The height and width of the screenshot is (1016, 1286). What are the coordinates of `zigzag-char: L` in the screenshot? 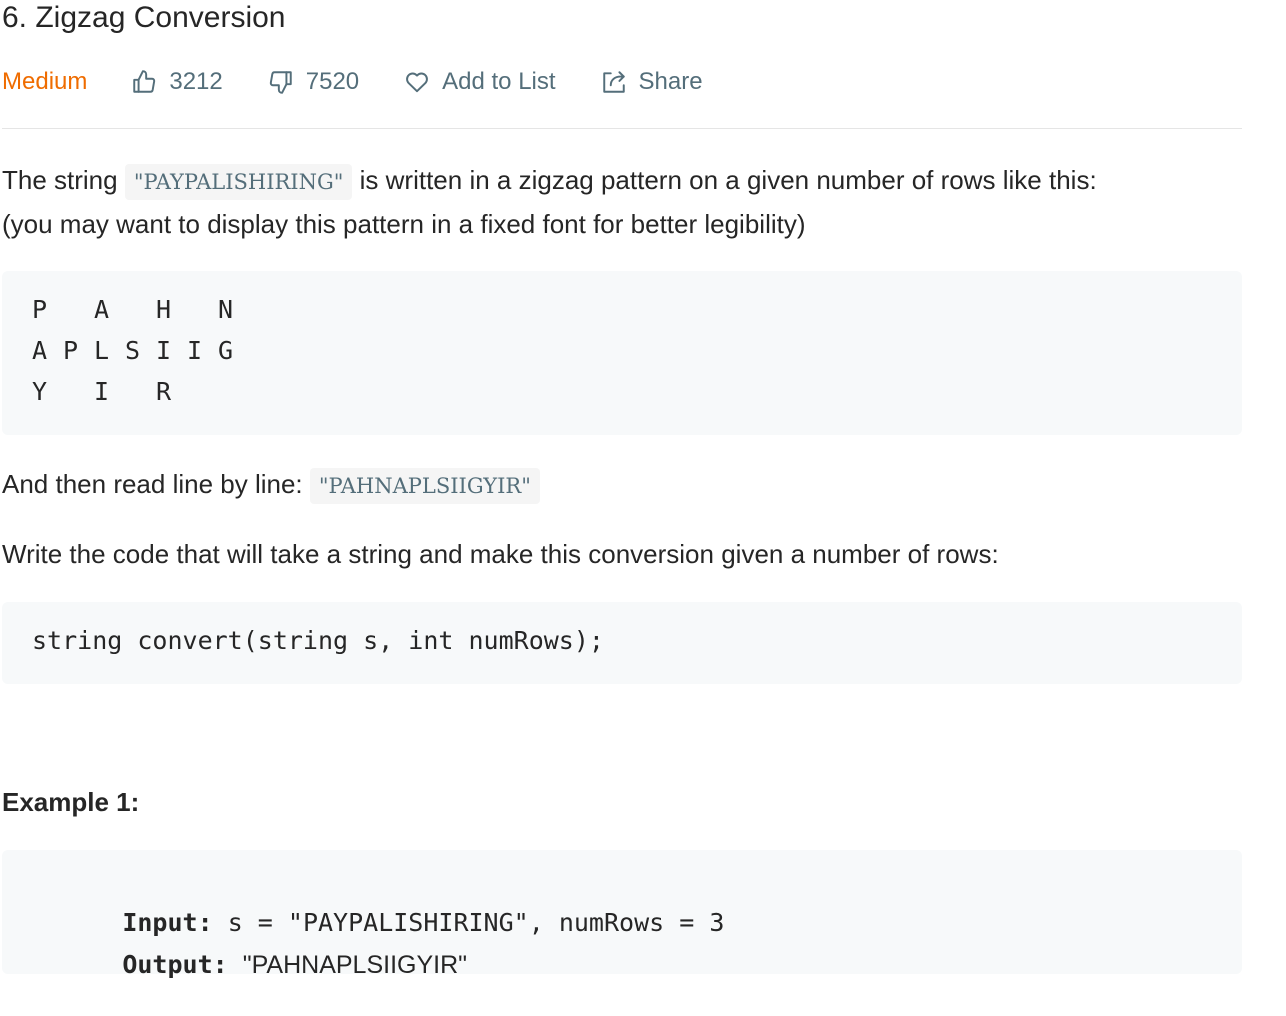 It's located at (102, 350).